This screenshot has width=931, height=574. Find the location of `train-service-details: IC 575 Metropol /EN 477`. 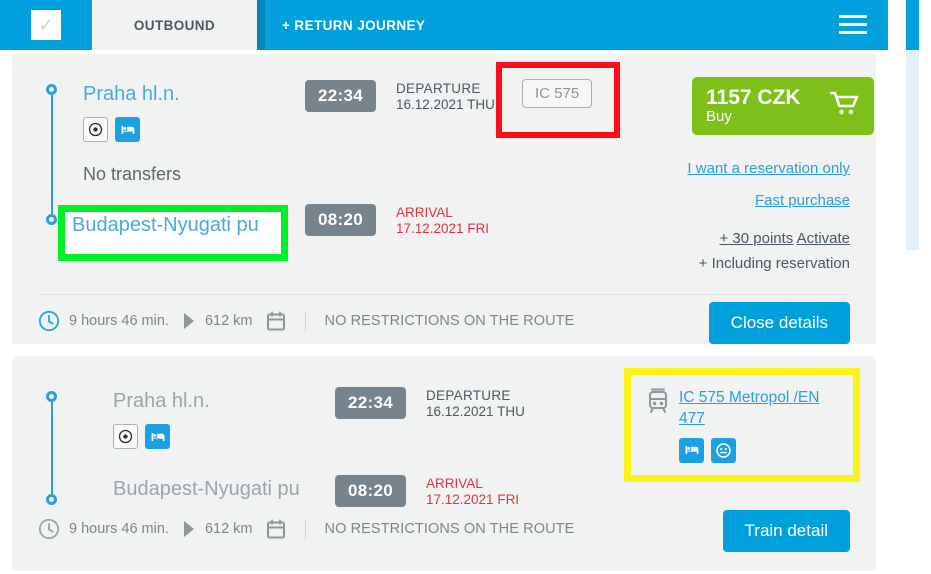

train-service-details: IC 575 Metropol /EN 477 is located at coordinates (764, 425).